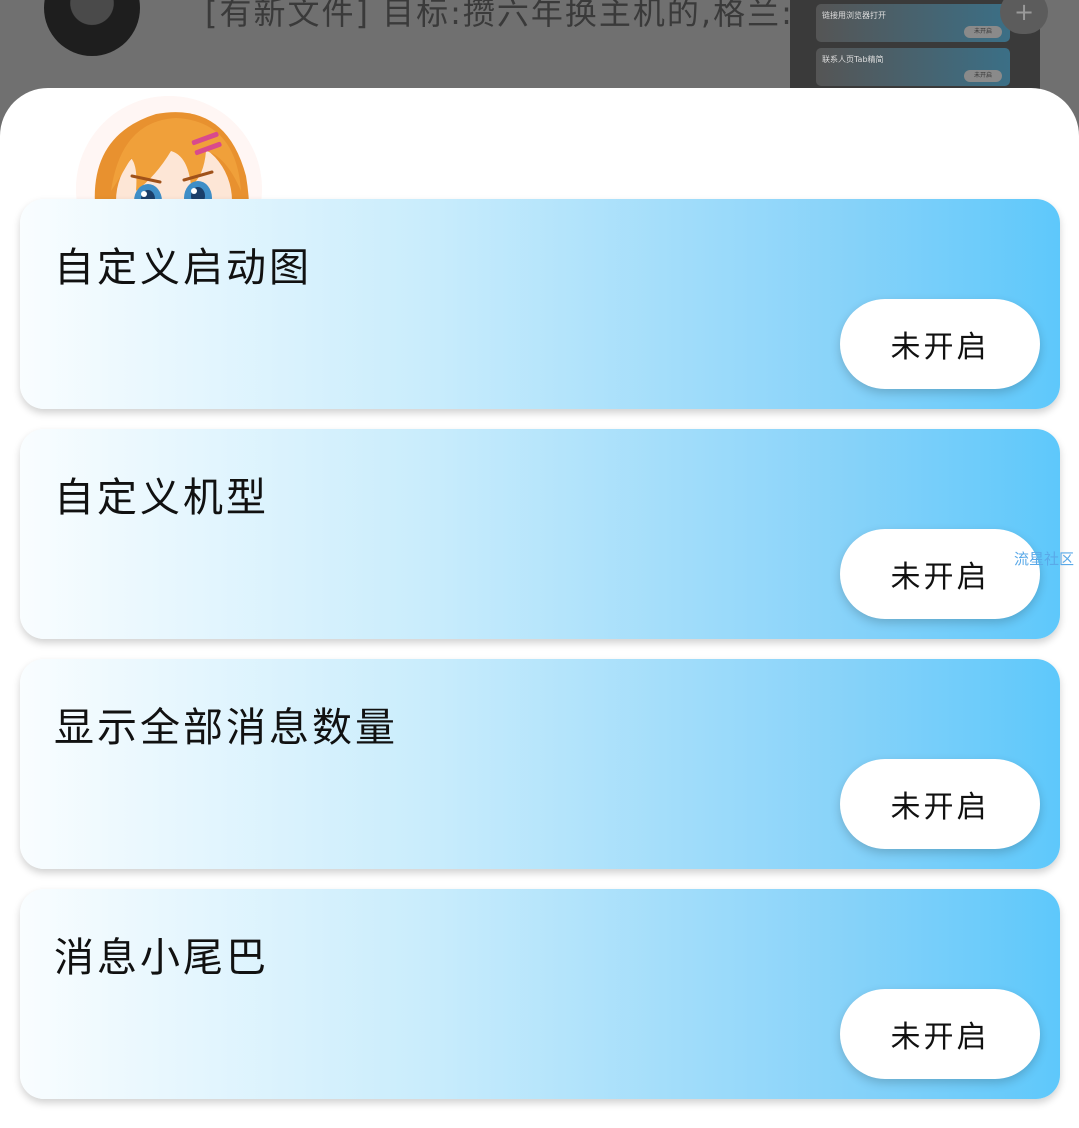 The image size is (1079, 1128). Describe the element at coordinates (913, 23) in the screenshot. I see `background-preview-item: 链接用浏览器打开 未开启` at that location.